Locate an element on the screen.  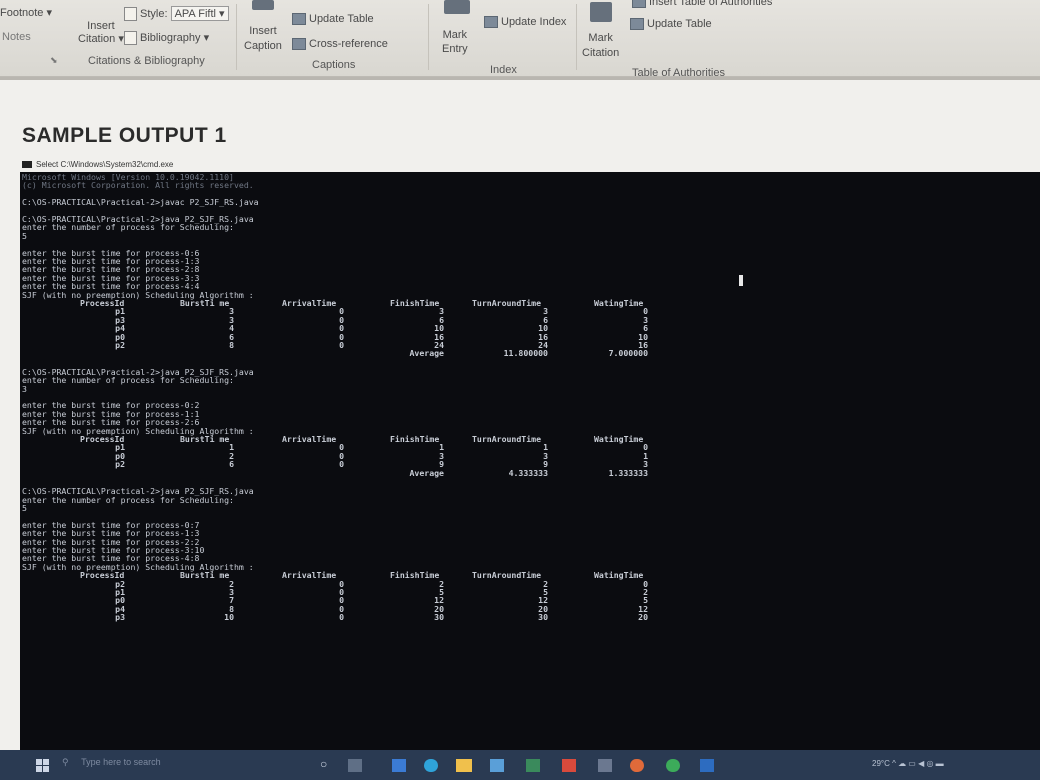
start-button is located at coordinates (42, 765).